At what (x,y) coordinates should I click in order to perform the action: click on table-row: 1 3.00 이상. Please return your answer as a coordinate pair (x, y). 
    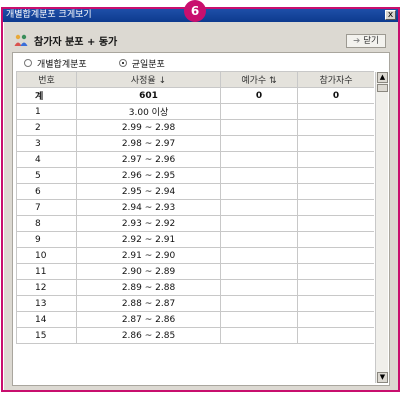
    Looking at the image, I should click on (195, 111).